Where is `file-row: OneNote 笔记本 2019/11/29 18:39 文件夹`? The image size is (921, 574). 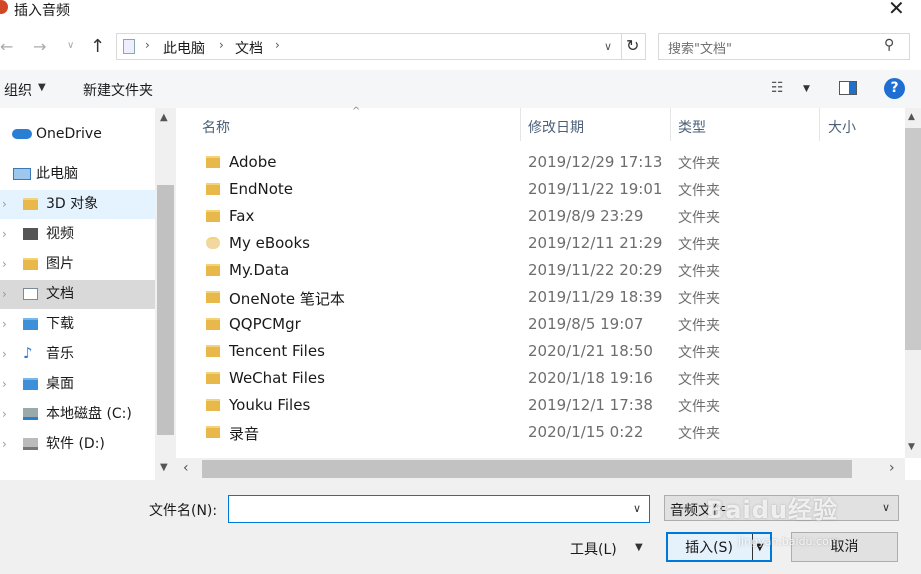
file-row: OneNote 笔记本 2019/11/29 18:39 文件夹 is located at coordinates (552, 297).